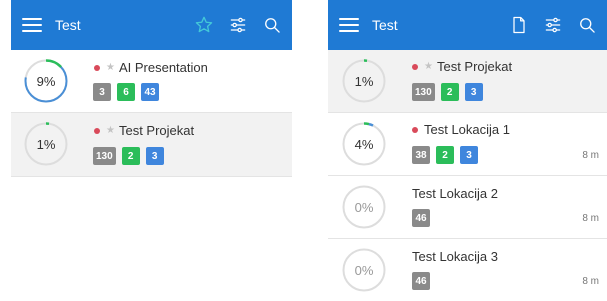 The height and width of the screenshot is (301, 607). What do you see at coordinates (467, 207) in the screenshot?
I see `list-item: 0% Test Lokacija 2 46 8 m` at bounding box center [467, 207].